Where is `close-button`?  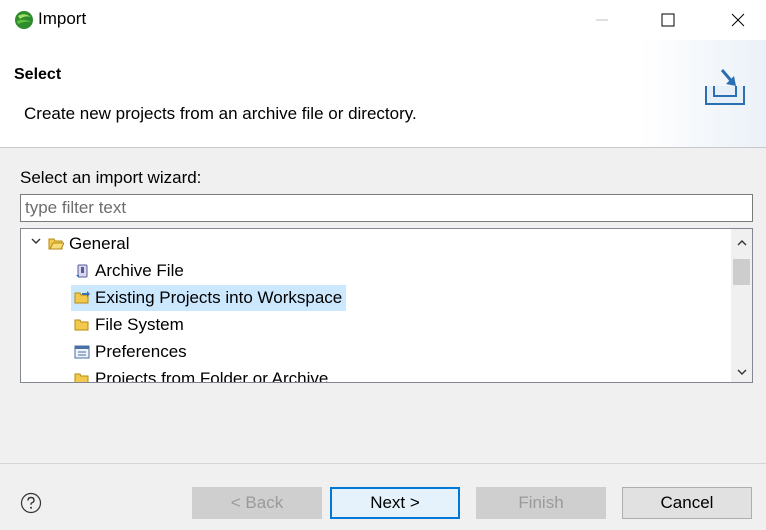
close-button is located at coordinates (738, 20).